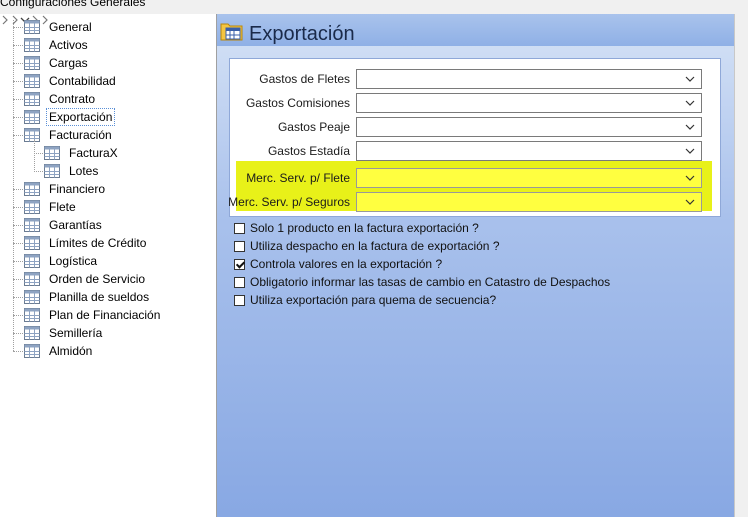  What do you see at coordinates (75, 225) in the screenshot?
I see `tree-item-label: Garantías` at bounding box center [75, 225].